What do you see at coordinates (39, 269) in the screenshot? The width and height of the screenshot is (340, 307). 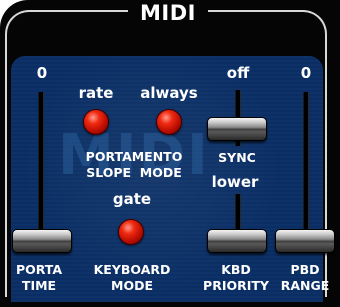 I see `porta-time-label-line1: PORTA` at bounding box center [39, 269].